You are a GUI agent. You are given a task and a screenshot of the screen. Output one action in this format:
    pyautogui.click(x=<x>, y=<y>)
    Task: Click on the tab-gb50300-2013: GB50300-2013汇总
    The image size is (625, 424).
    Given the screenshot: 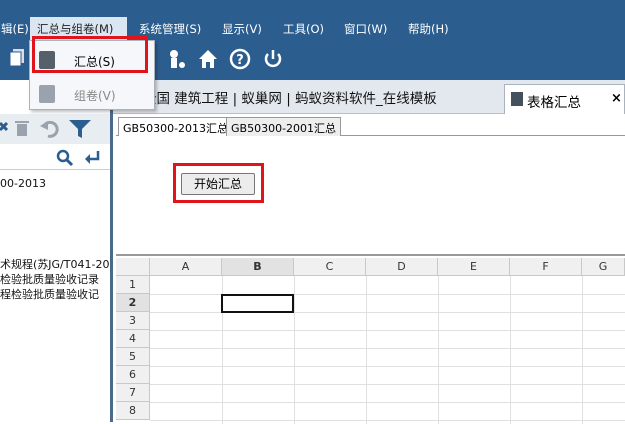 What is the action you would take?
    pyautogui.click(x=176, y=126)
    